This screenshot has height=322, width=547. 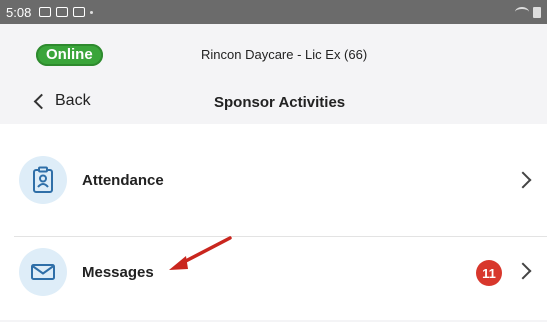 What do you see at coordinates (123, 180) in the screenshot?
I see `list-item-label: Attendance` at bounding box center [123, 180].